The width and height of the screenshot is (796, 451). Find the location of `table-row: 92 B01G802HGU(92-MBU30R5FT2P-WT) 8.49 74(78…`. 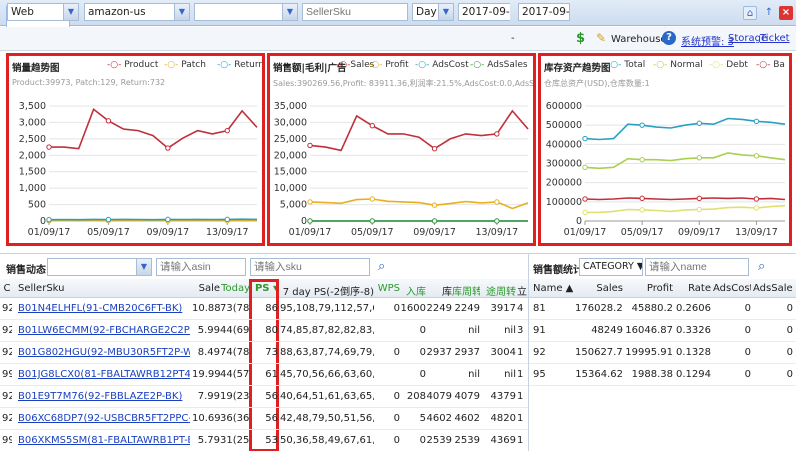

table-row: 92 B01G802HGU(92-MBU30R5FT2P-WT) 8.49 74(78… is located at coordinates (264, 353).